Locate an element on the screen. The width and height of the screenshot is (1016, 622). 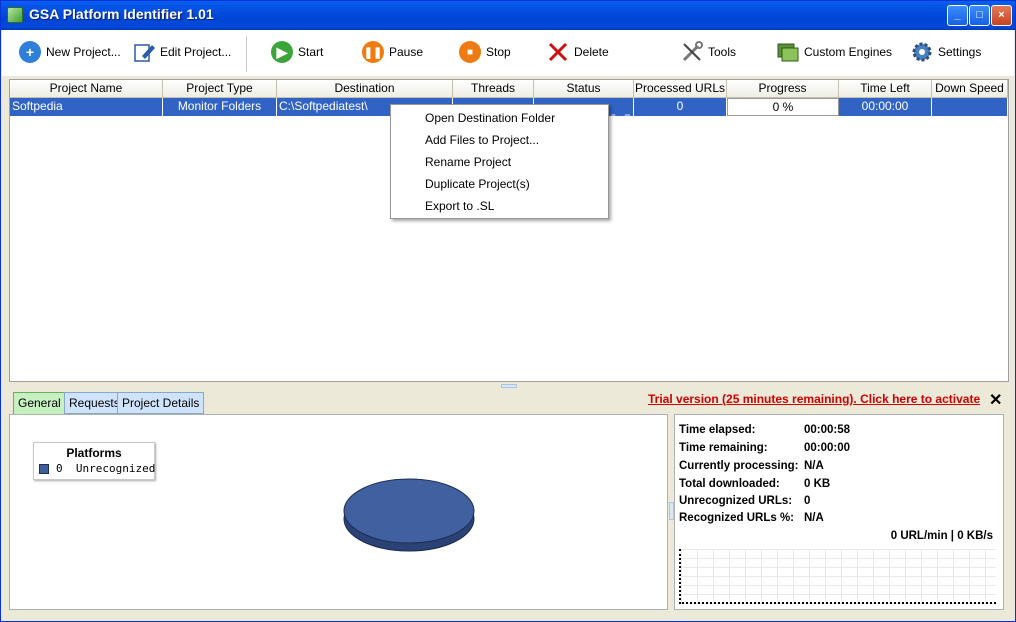
currently-processing-value: N/A is located at coordinates (814, 466).